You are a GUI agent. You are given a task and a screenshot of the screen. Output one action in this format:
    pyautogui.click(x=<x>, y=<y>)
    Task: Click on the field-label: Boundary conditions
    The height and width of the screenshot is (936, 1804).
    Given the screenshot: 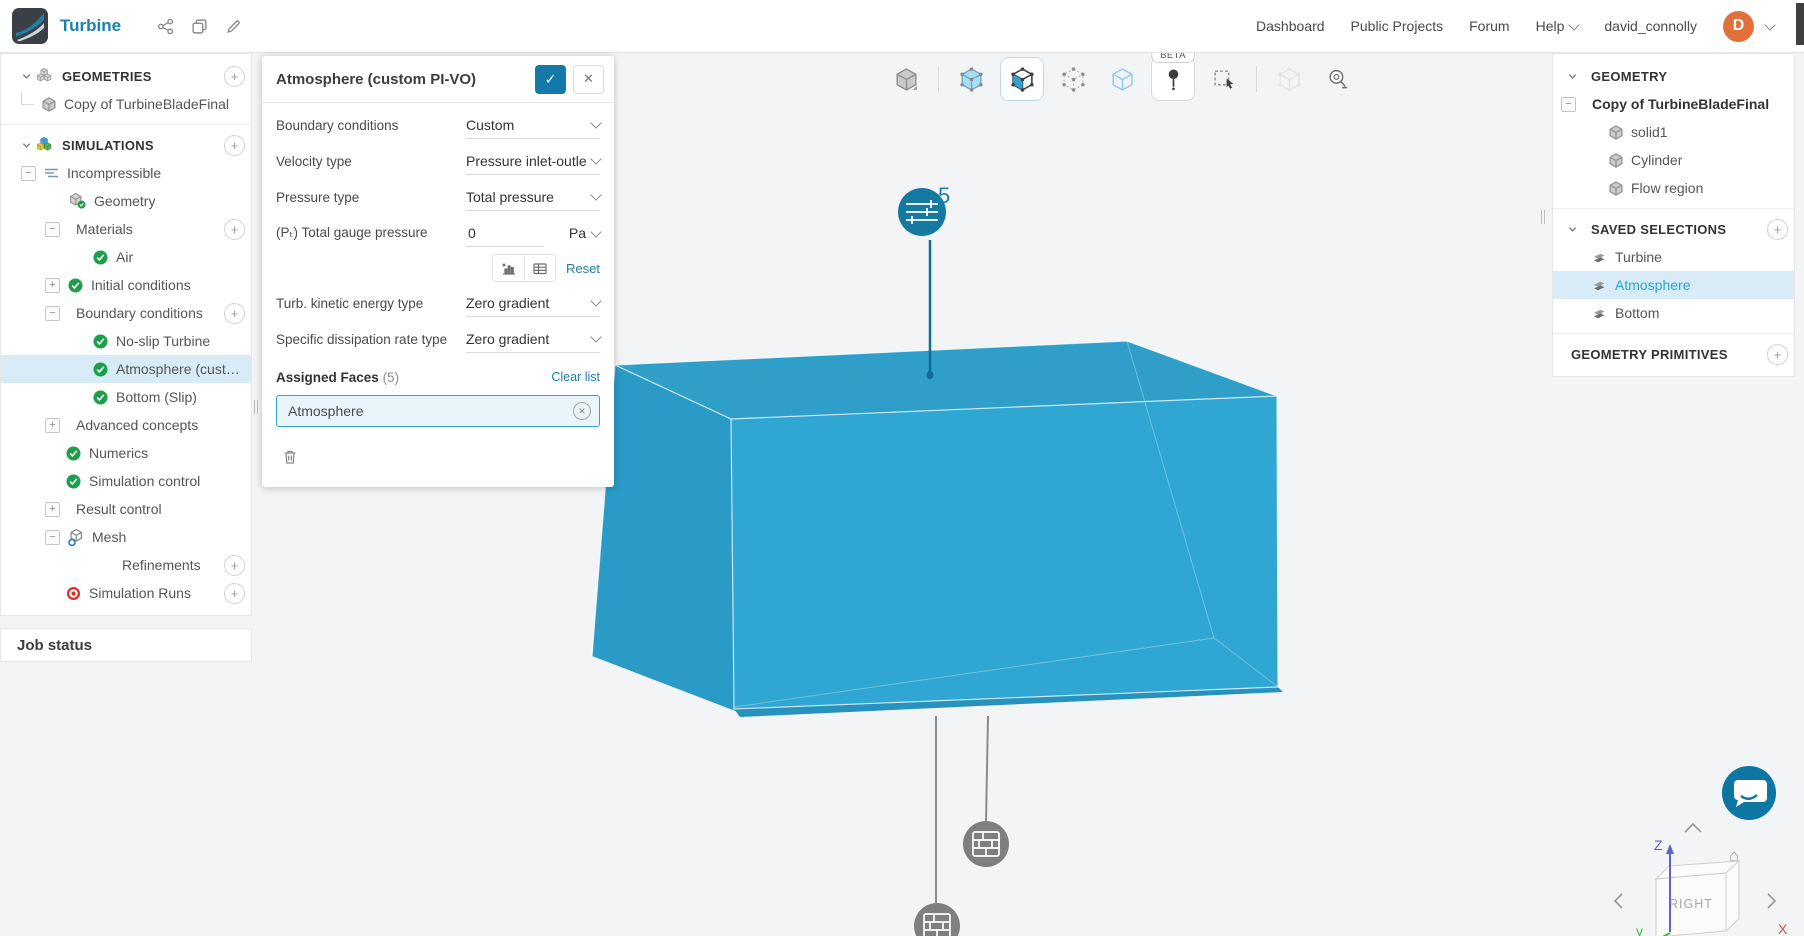 What is the action you would take?
    pyautogui.click(x=337, y=125)
    